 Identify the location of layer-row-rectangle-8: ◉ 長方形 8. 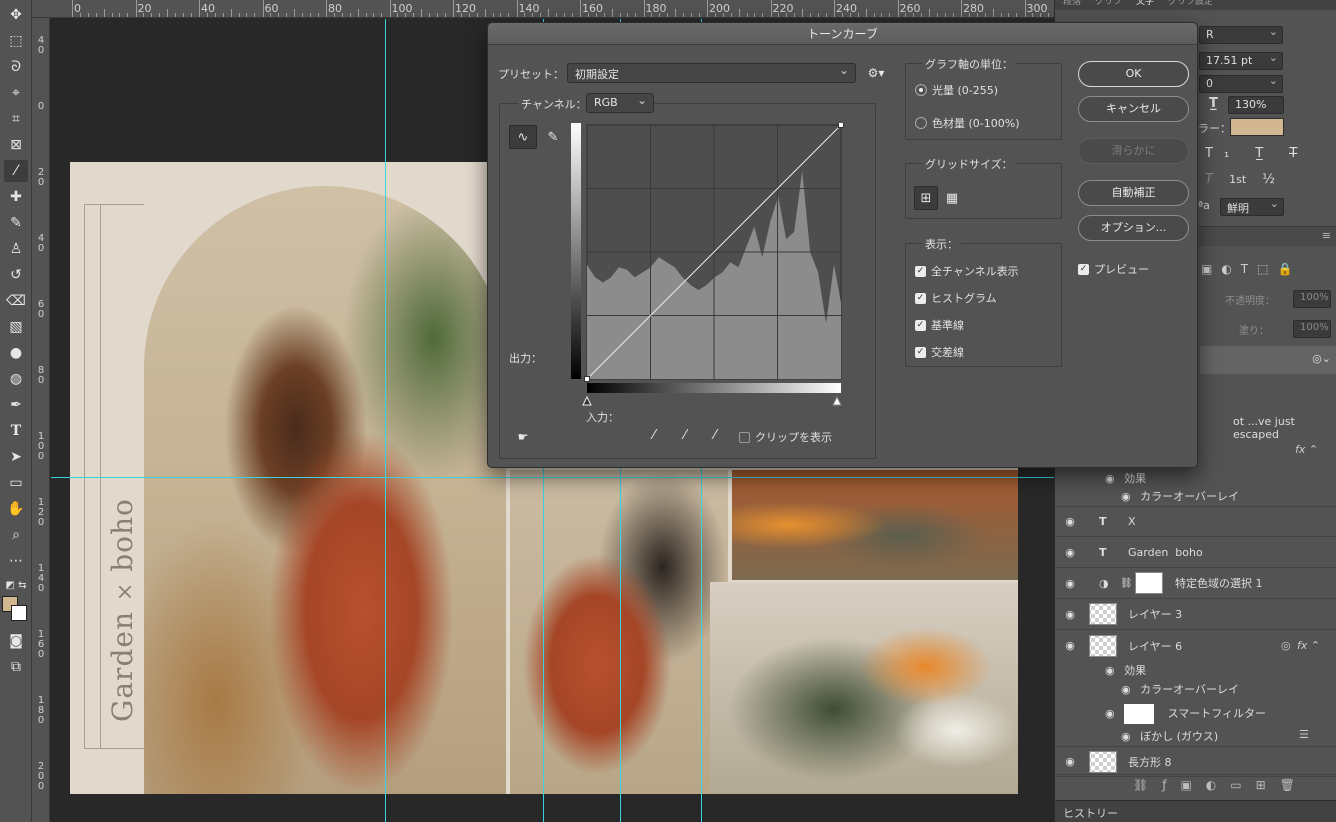
(1195, 761).